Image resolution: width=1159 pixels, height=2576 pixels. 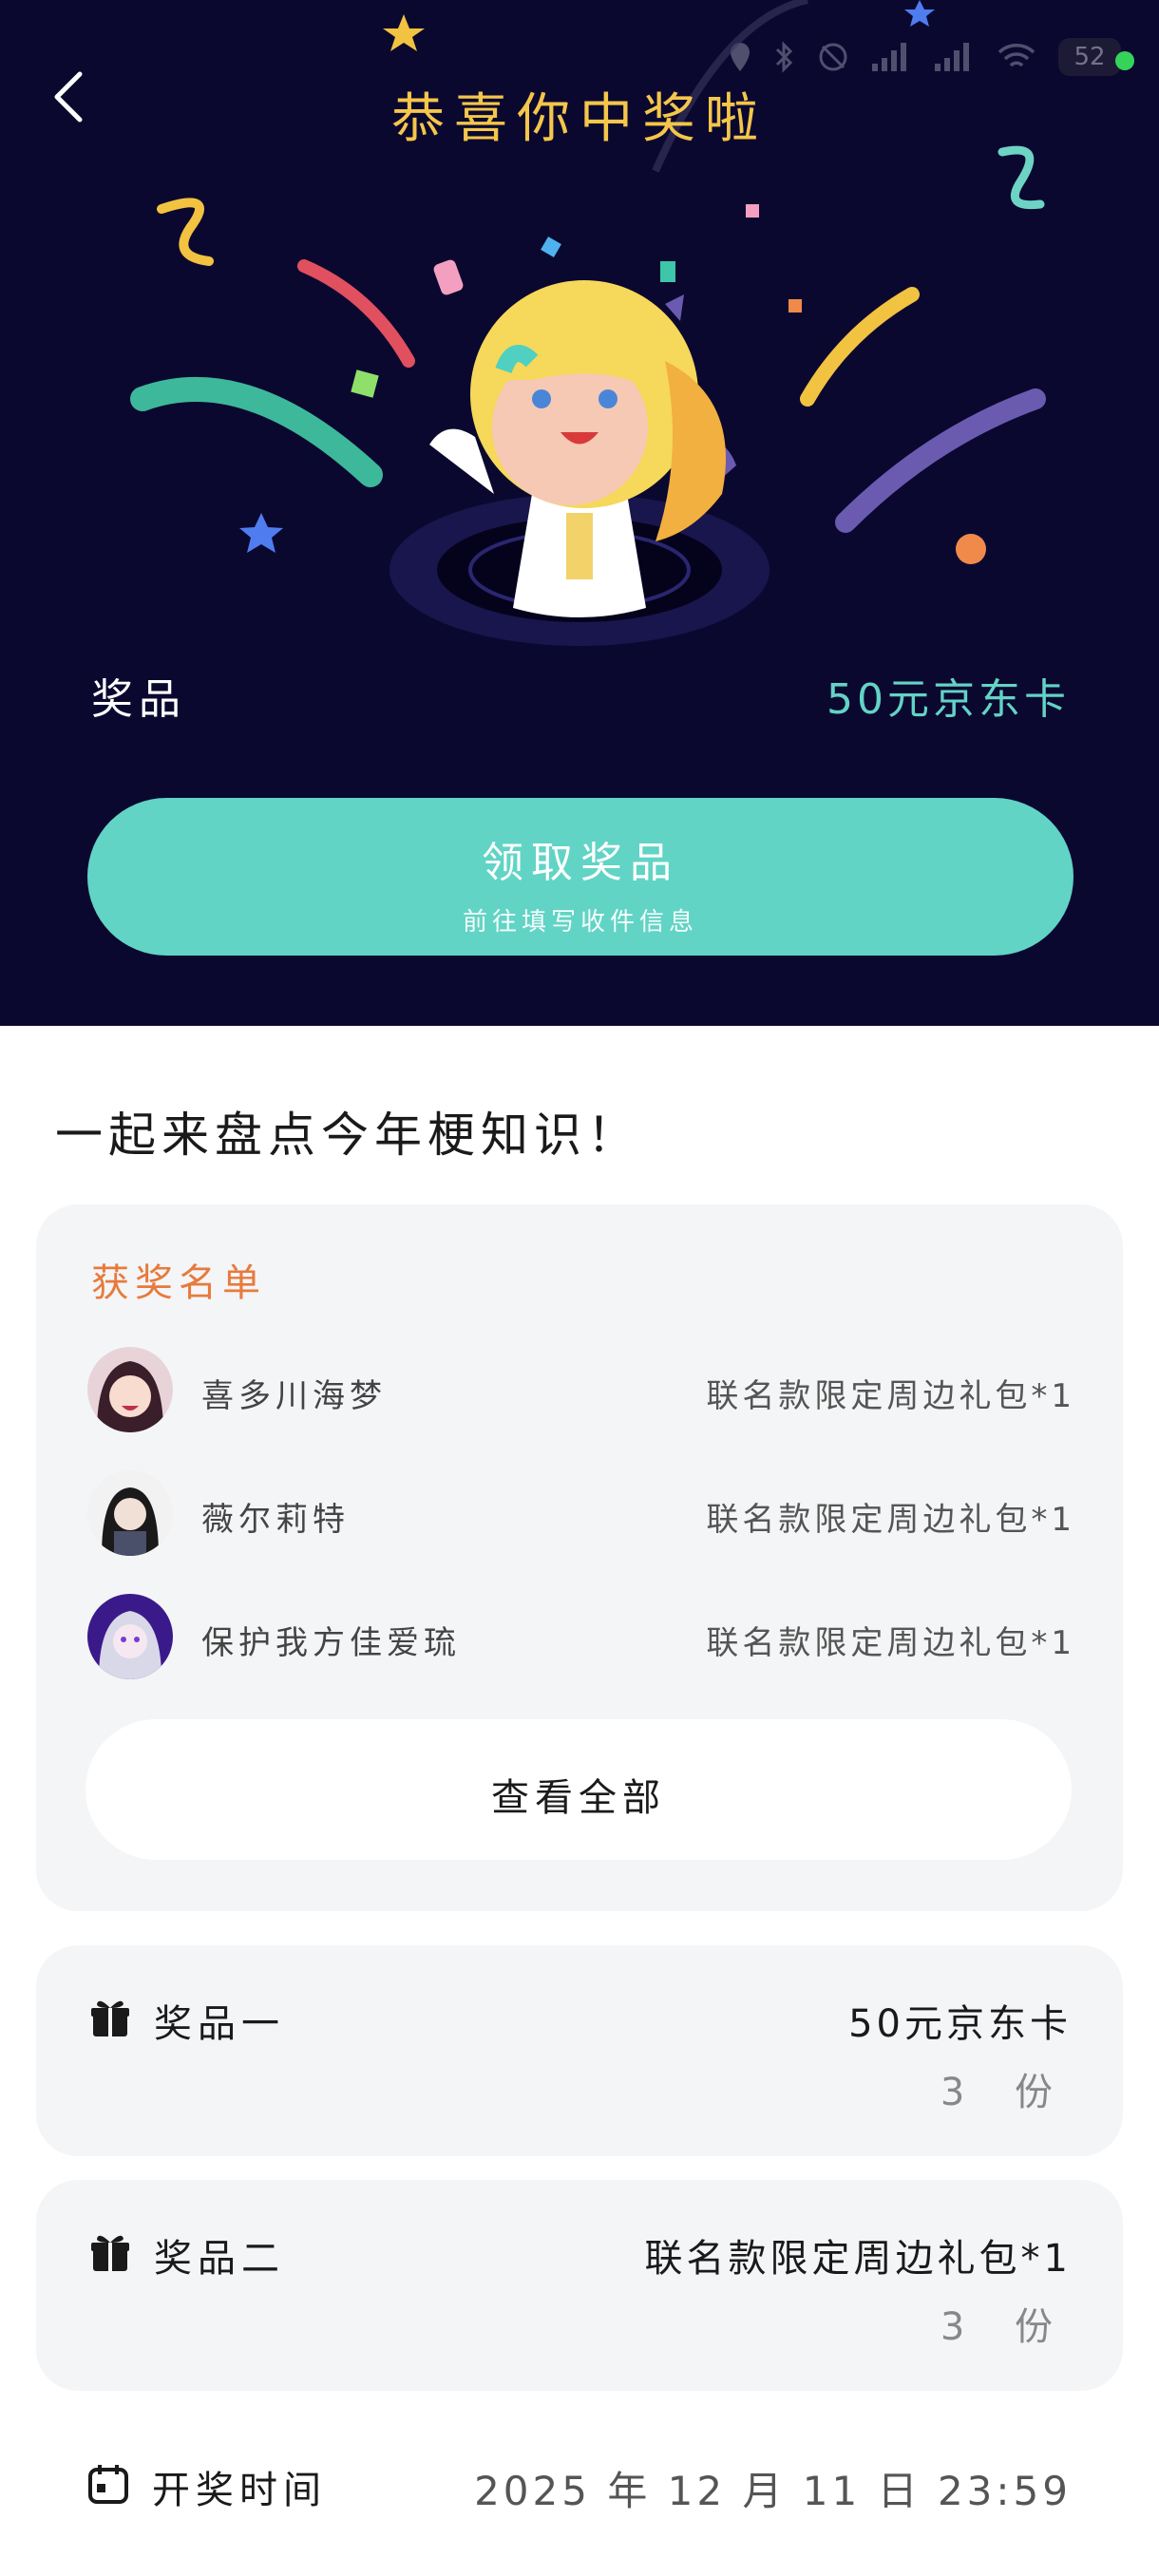 What do you see at coordinates (960, 2024) in the screenshot?
I see `prize-card-value: 50元京东卡` at bounding box center [960, 2024].